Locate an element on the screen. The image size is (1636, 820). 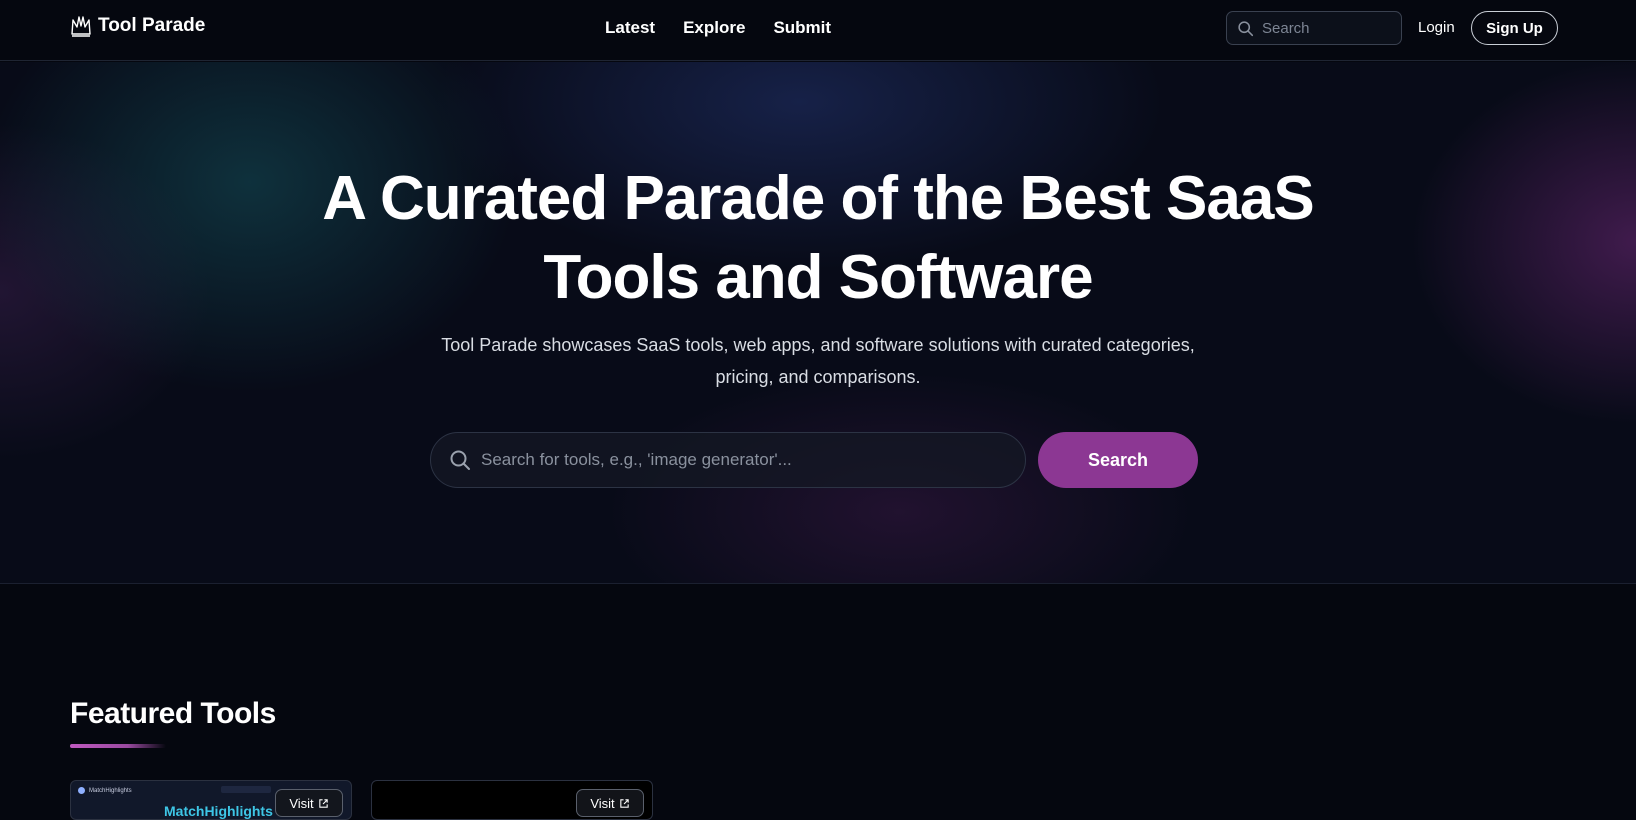
nav-explore: Explore is located at coordinates (714, 28).